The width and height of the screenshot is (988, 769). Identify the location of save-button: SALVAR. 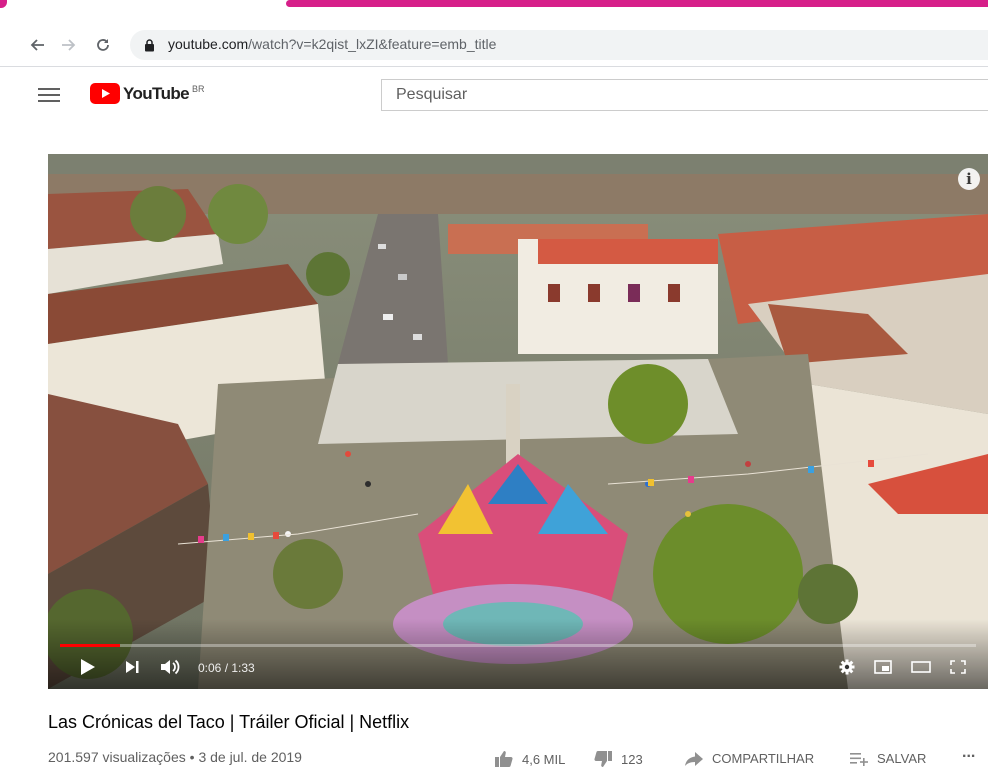
(888, 758).